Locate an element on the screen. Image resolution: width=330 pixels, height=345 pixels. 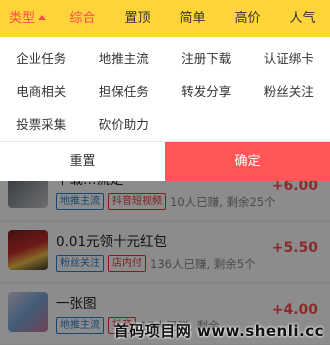
filter-option: 注册下载 is located at coordinates (206, 58).